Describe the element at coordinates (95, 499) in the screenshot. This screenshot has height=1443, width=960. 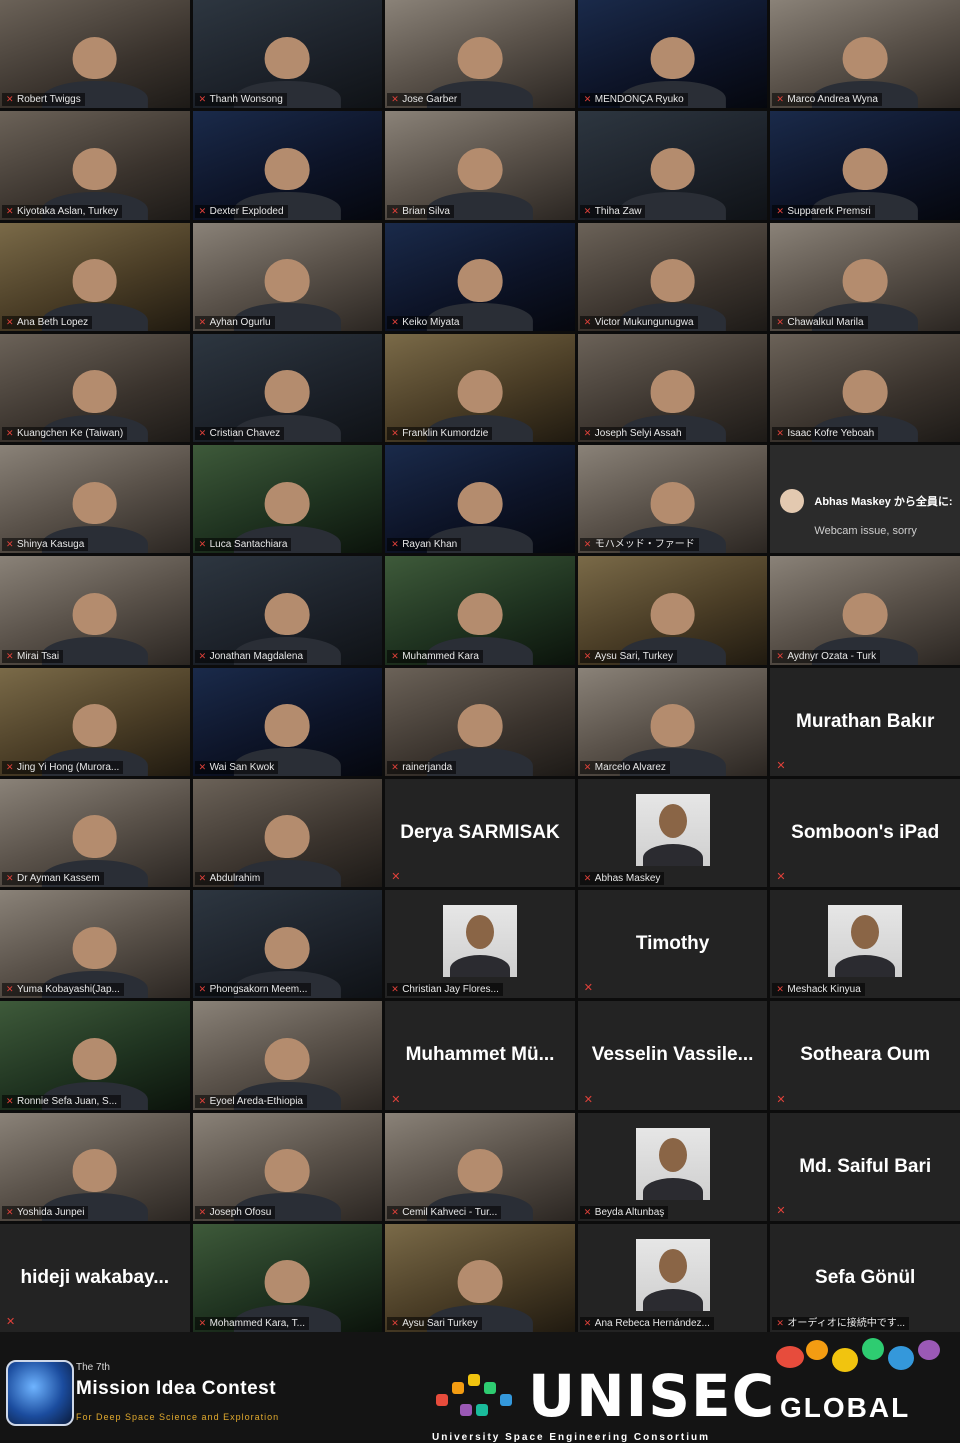
I see `participant-video-tile: ✕ Shinya Kasuga` at that location.